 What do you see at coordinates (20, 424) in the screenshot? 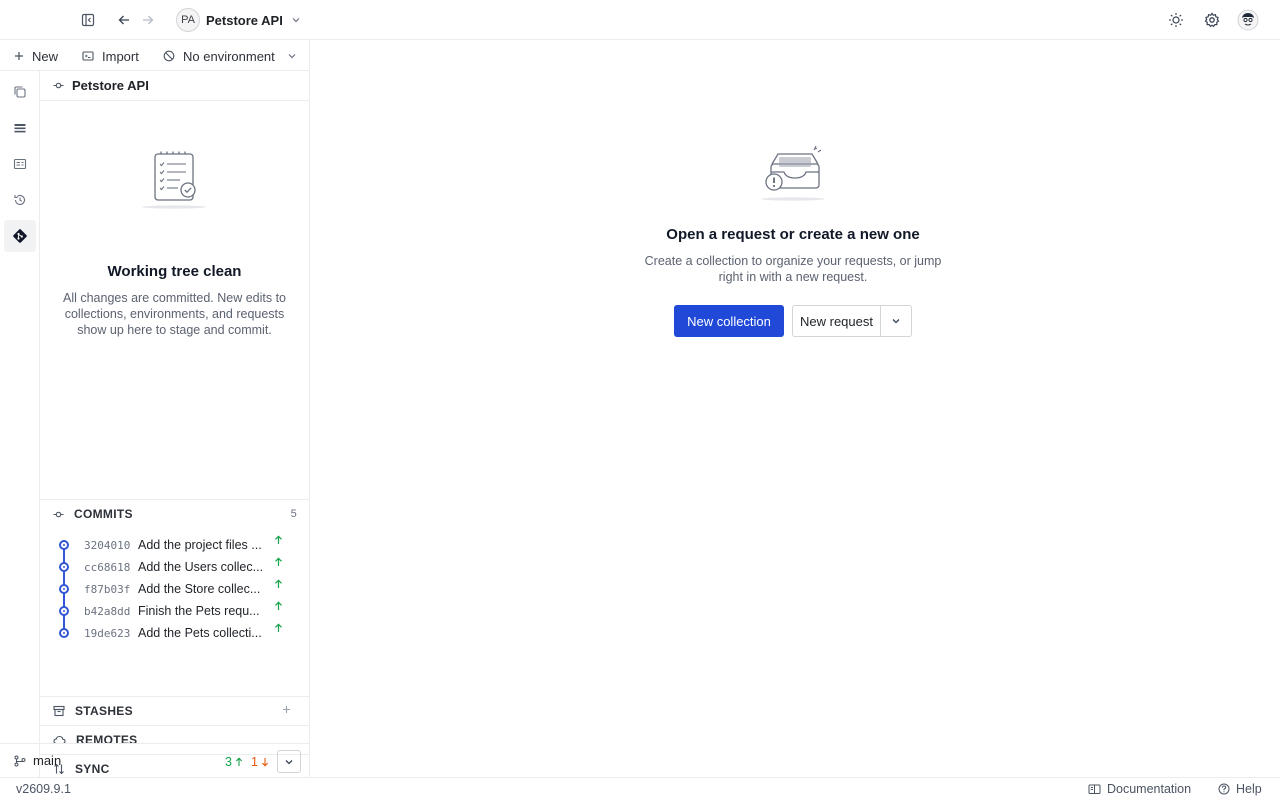
I see `activity-rail` at bounding box center [20, 424].